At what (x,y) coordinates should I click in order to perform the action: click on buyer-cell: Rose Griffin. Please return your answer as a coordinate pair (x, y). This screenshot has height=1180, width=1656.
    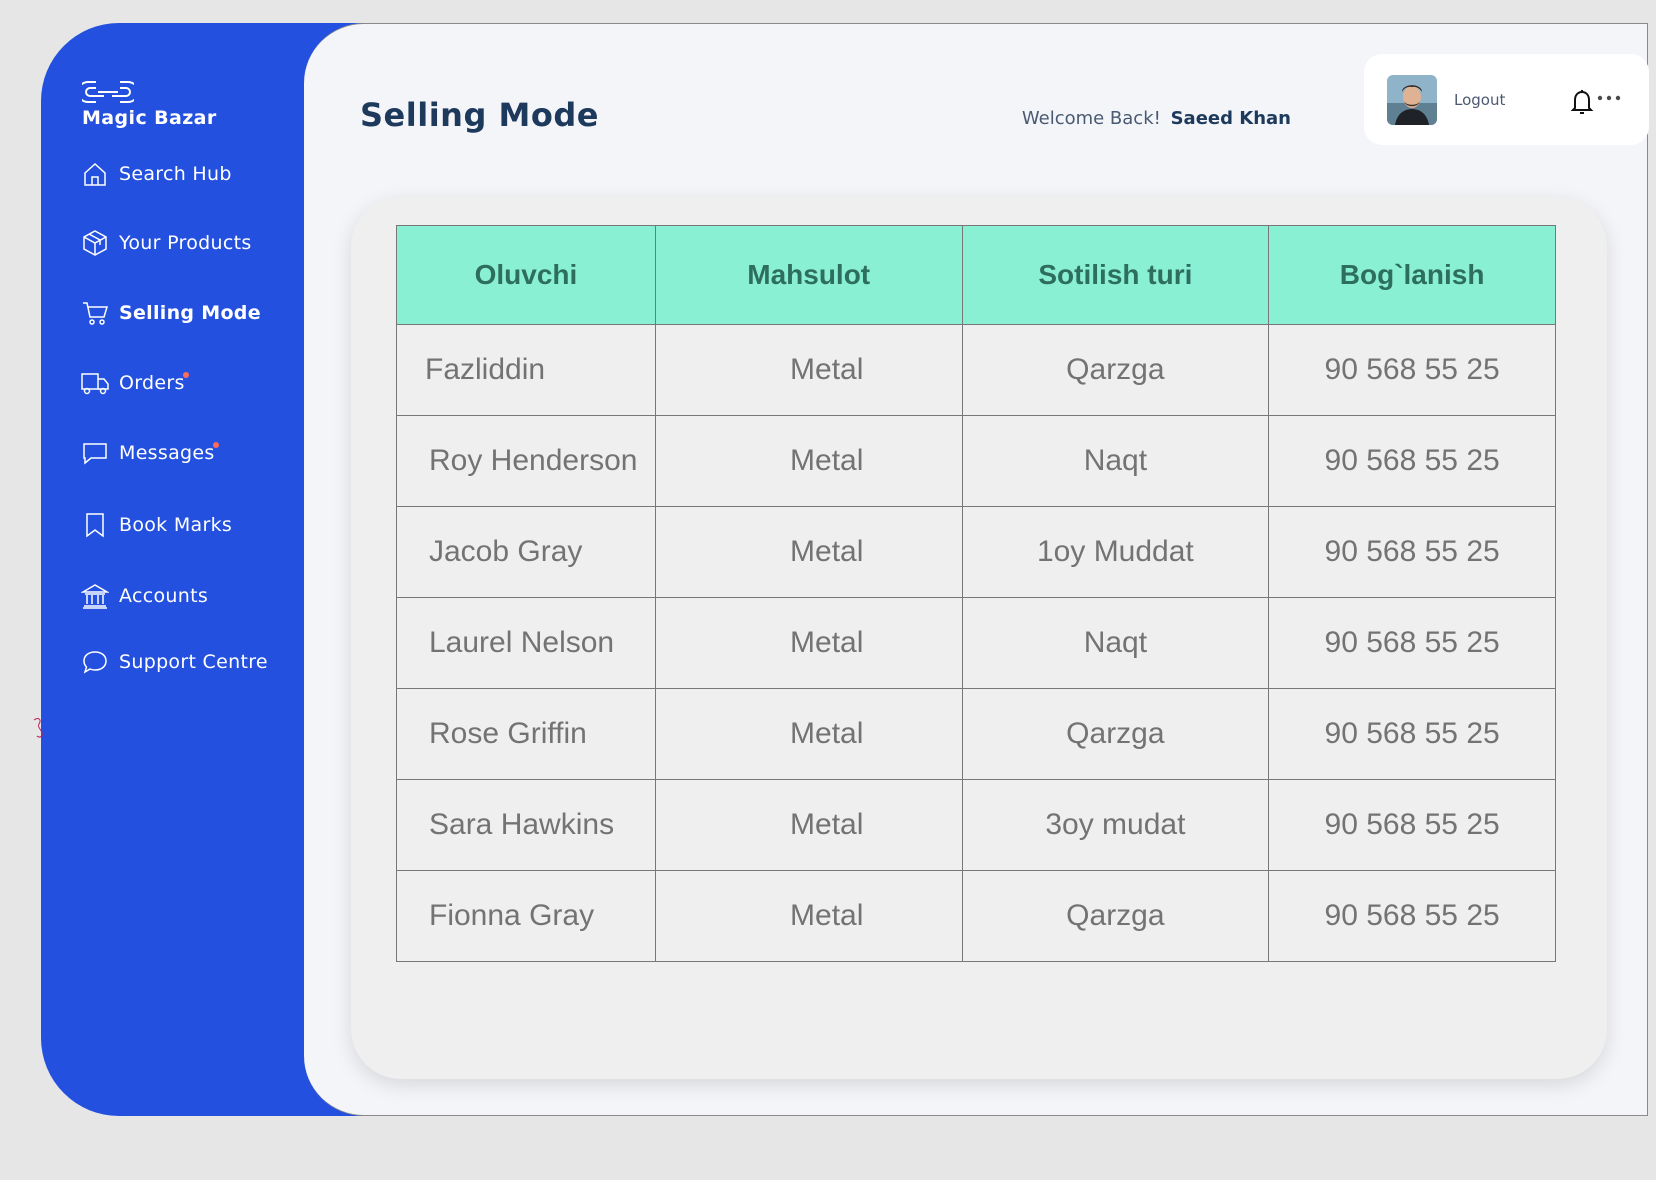
    Looking at the image, I should click on (526, 734).